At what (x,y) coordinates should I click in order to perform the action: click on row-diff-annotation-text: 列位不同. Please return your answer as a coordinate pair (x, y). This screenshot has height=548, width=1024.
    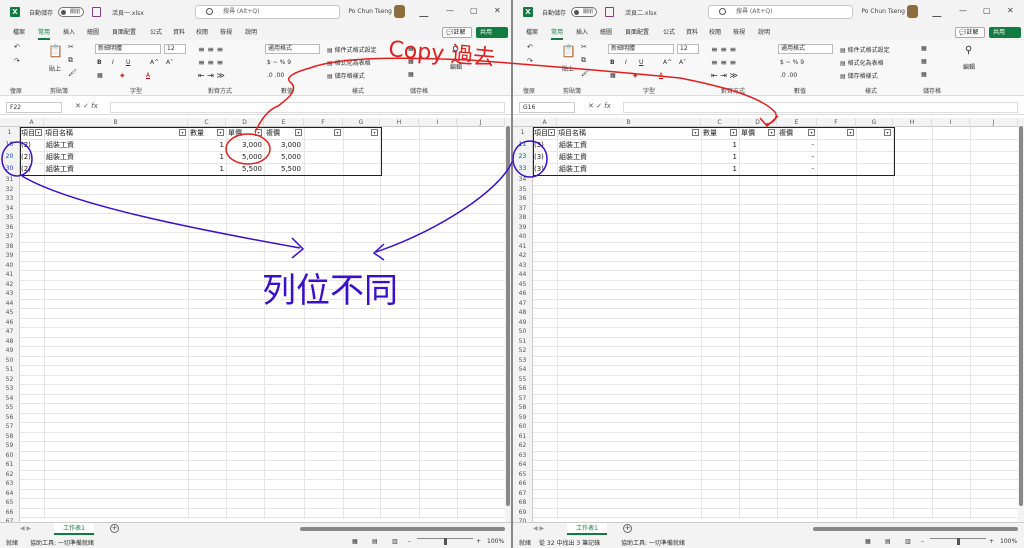
    Looking at the image, I should click on (330, 291).